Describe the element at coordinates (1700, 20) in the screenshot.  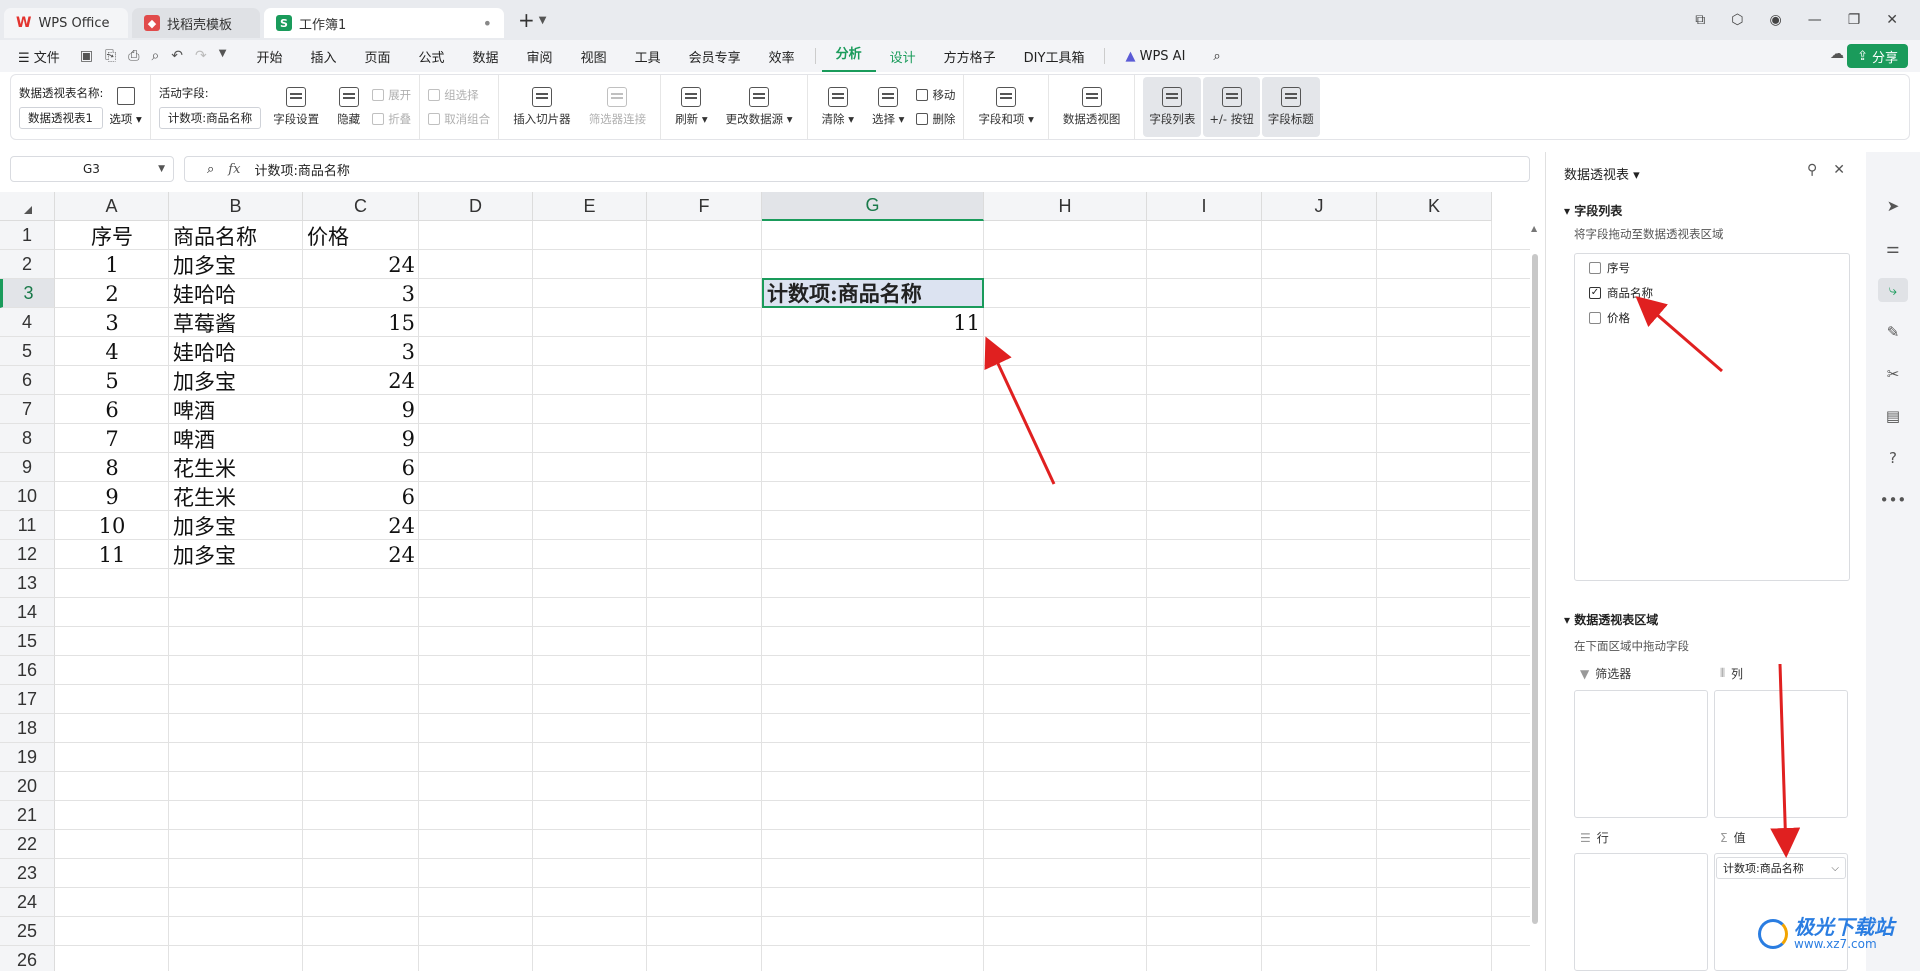
I see `tile-windows-icon: ⧉` at that location.